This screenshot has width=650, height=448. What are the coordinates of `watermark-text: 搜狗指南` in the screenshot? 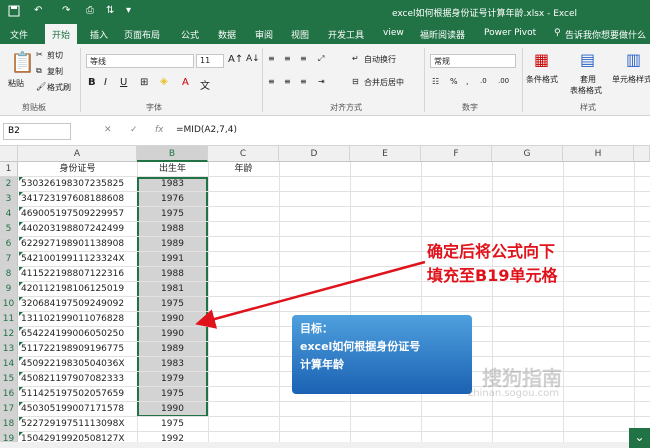 It's located at (522, 378).